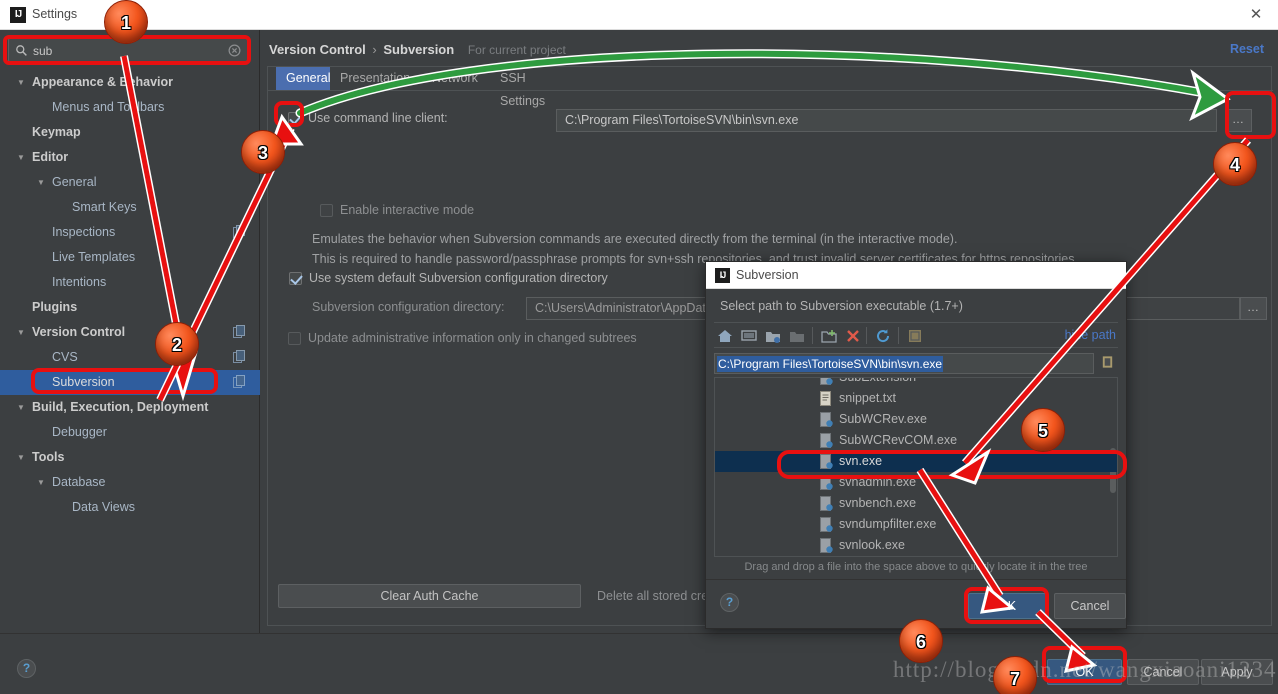 This screenshot has height=694, width=1278. What do you see at coordinates (797, 337) in the screenshot?
I see `module-folder-icon` at bounding box center [797, 337].